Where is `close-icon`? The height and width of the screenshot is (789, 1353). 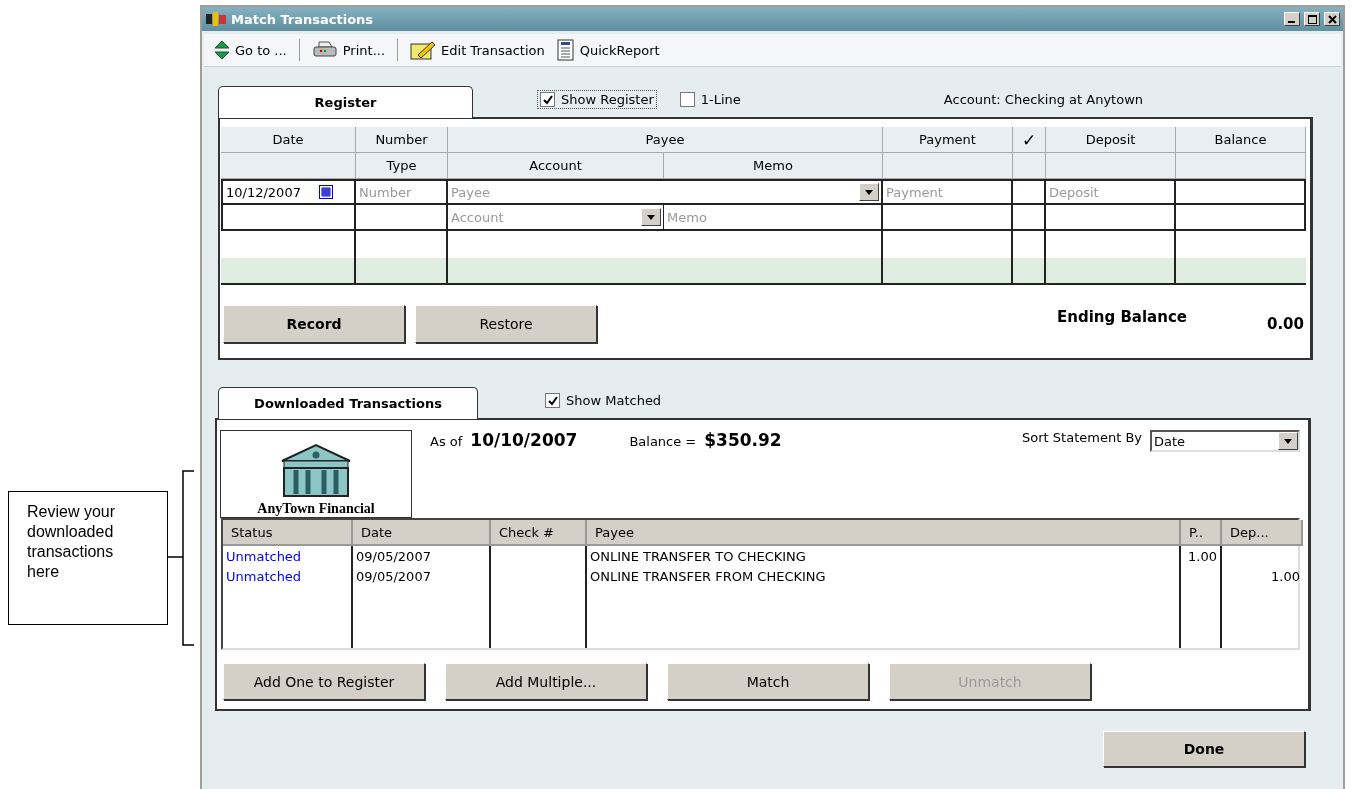
close-icon is located at coordinates (1332, 19).